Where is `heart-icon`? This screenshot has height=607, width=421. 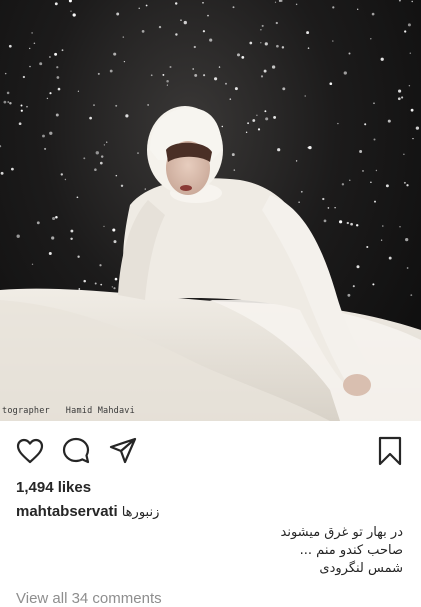 heart-icon is located at coordinates (30, 451).